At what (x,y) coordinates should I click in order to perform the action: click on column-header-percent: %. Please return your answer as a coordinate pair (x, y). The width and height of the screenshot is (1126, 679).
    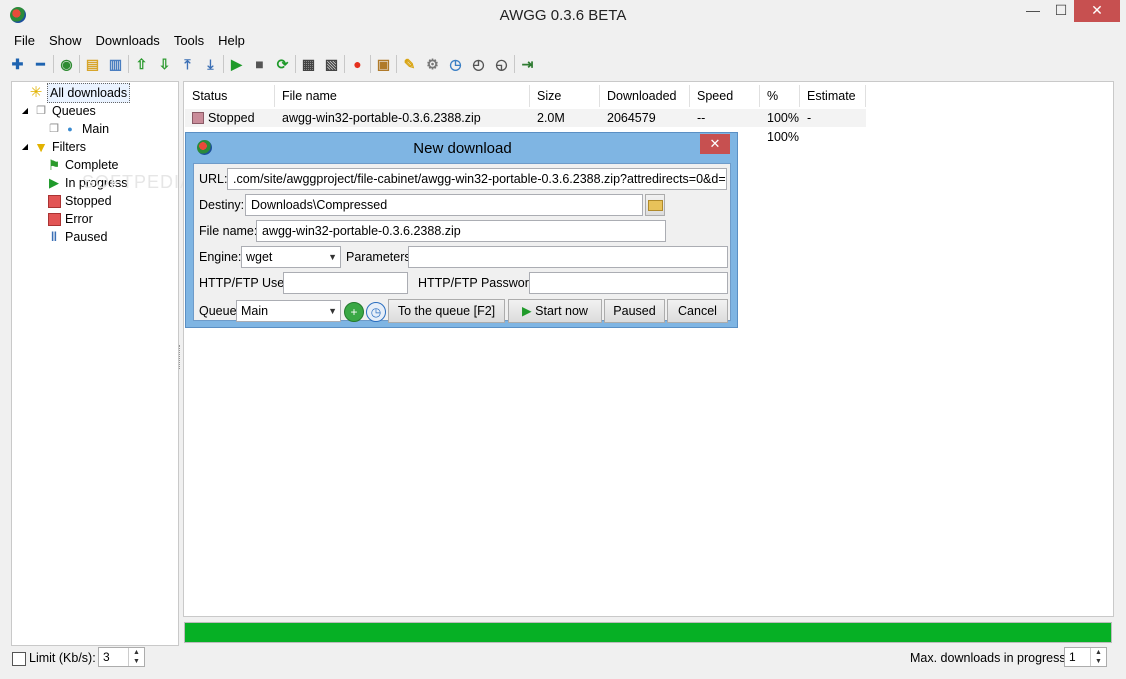
    Looking at the image, I should click on (780, 96).